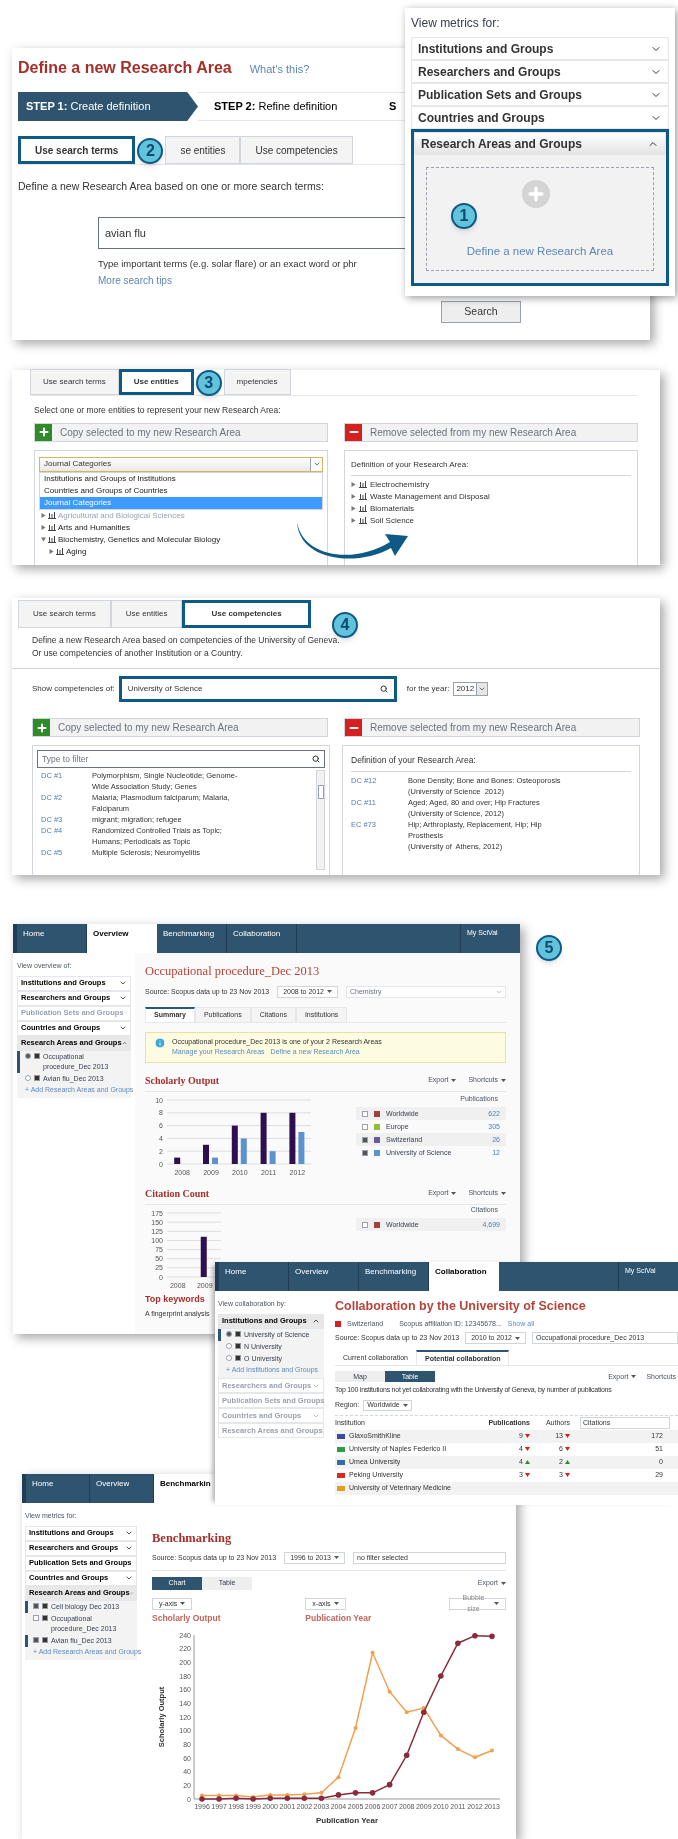 Image resolution: width=678 pixels, height=1839 pixels. What do you see at coordinates (392, 508) in the screenshot?
I see `tree-item: Biomaterials` at bounding box center [392, 508].